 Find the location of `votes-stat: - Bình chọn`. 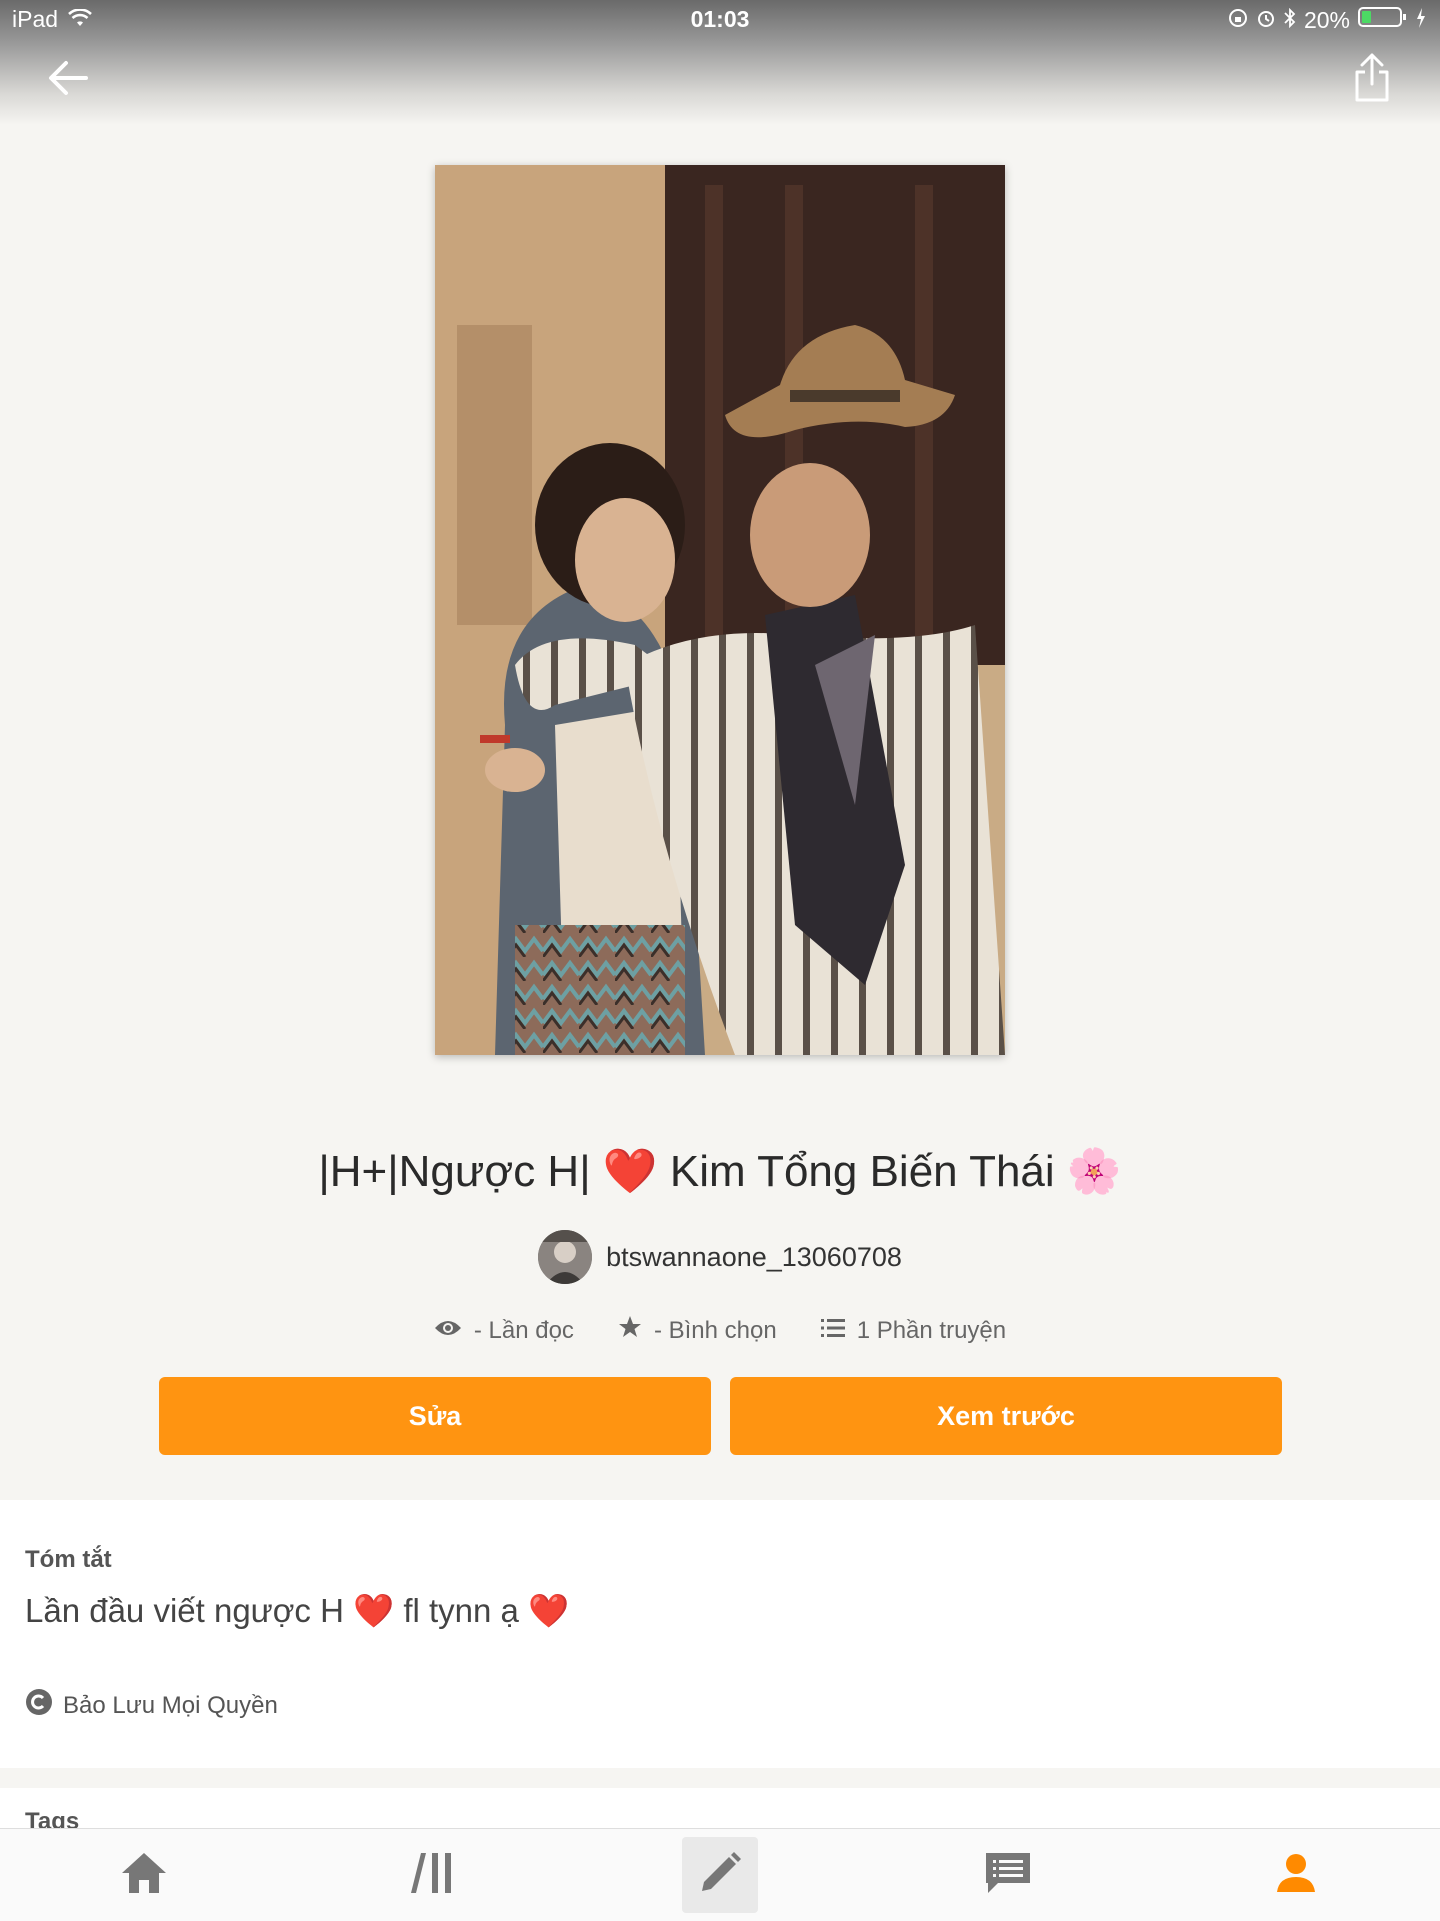

votes-stat: - Bình chọn is located at coordinates (697, 1330).